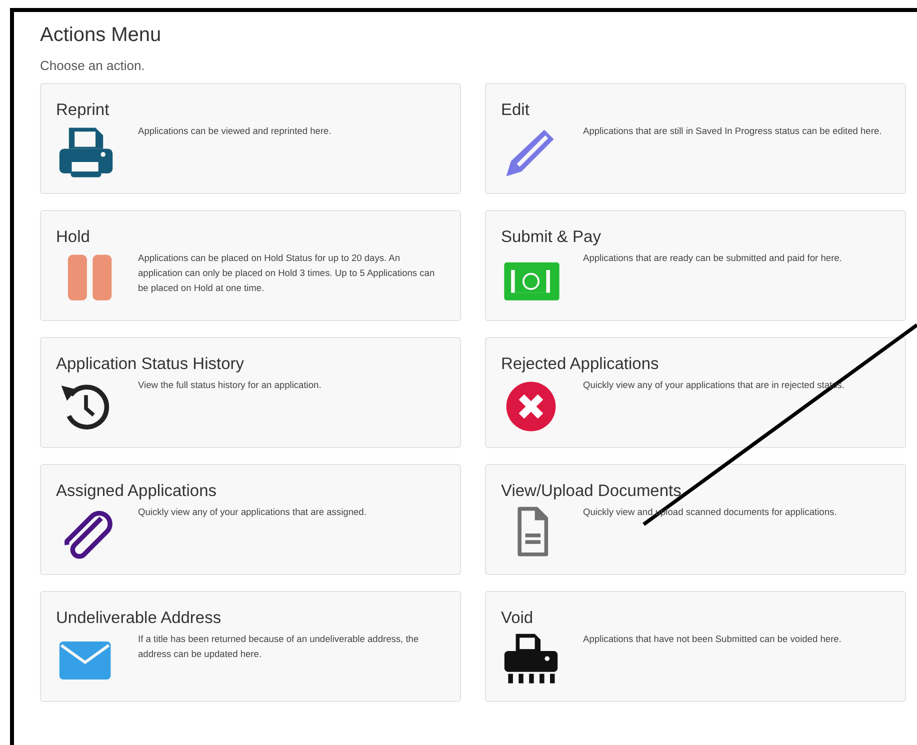 The height and width of the screenshot is (745, 917). I want to click on action-description: Applications that have not been Submitted can be voided here., so click(712, 639).